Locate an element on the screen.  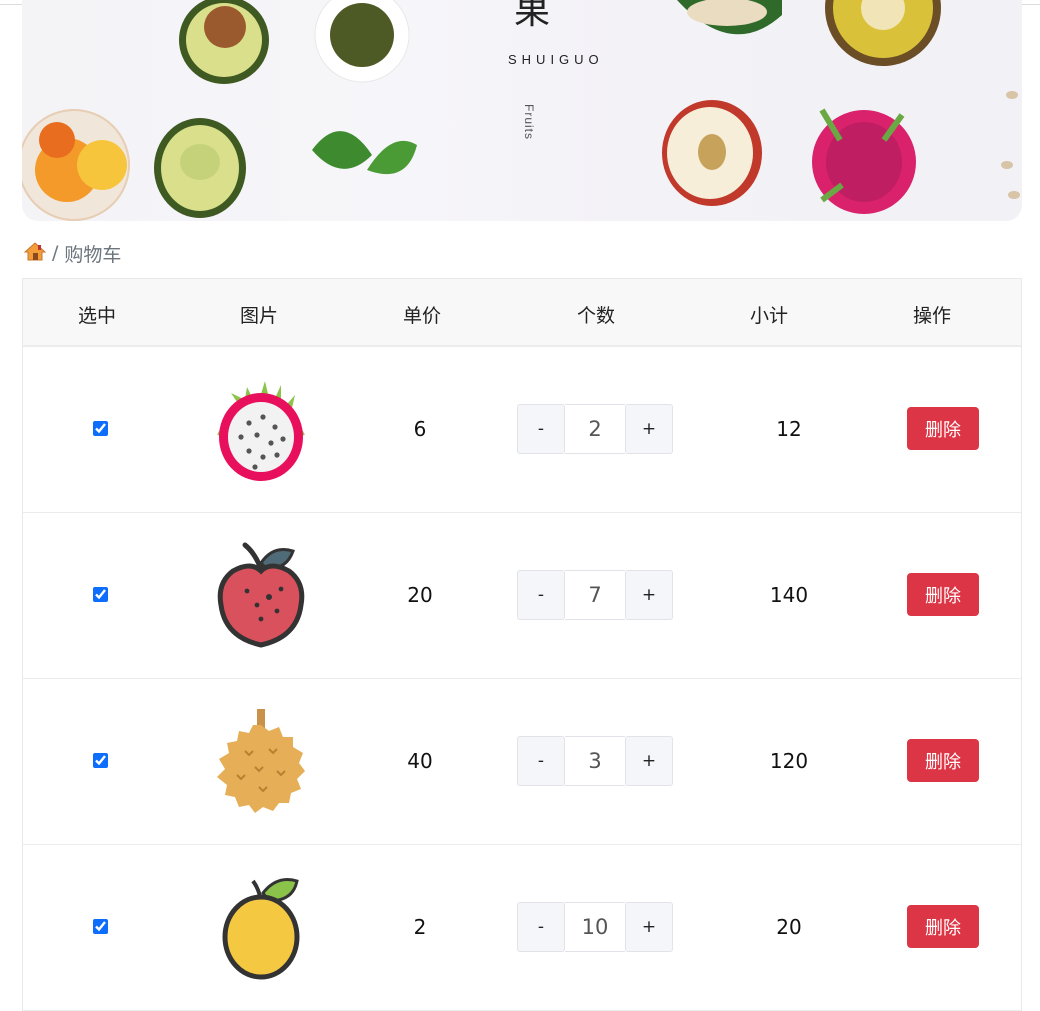
row-subtotal: 120 is located at coordinates (789, 761).